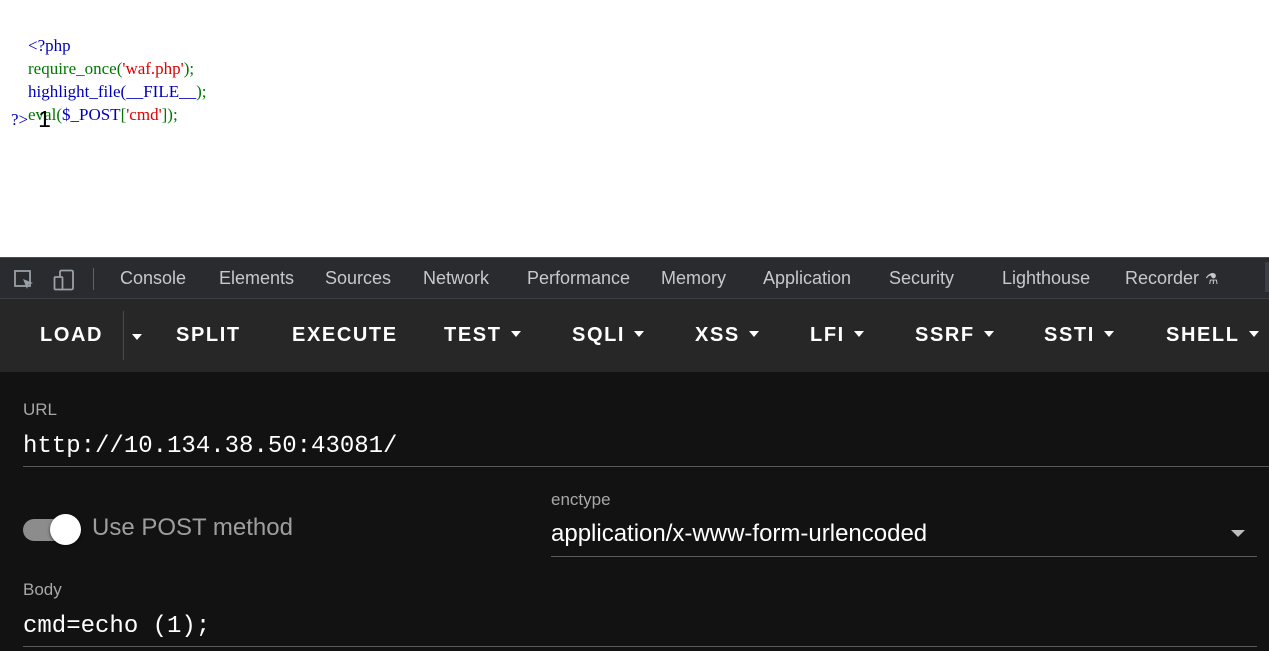  What do you see at coordinates (42, 589) in the screenshot?
I see `body-label: Body` at bounding box center [42, 589].